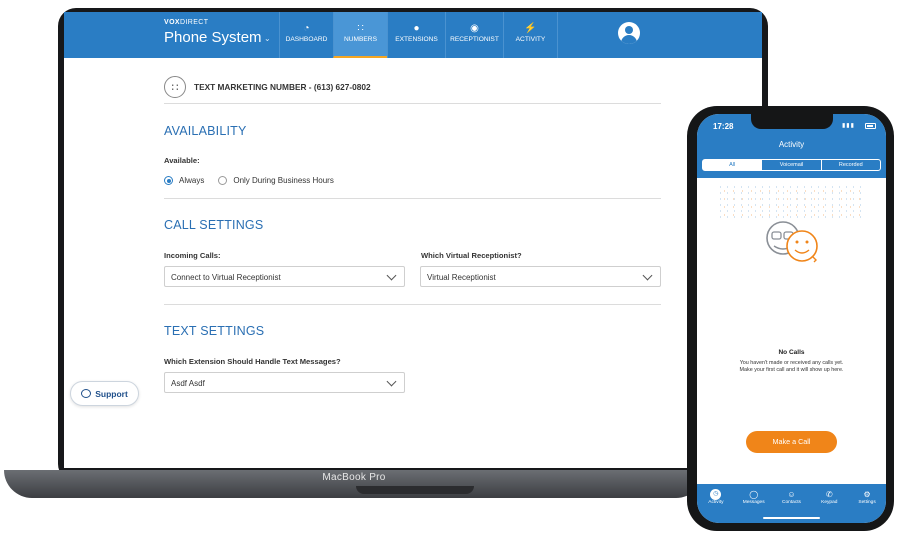 The height and width of the screenshot is (537, 900). What do you see at coordinates (848, 126) in the screenshot?
I see `signal-icon: ▮▮▮` at bounding box center [848, 126].